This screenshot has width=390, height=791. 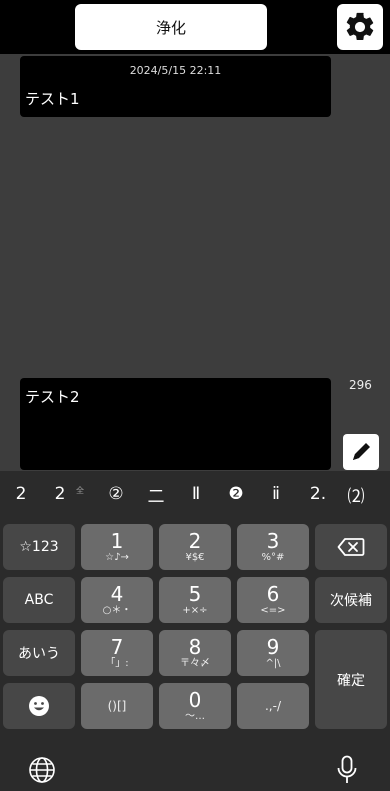 What do you see at coordinates (117, 647) in the screenshot?
I see `key-main: 7` at bounding box center [117, 647].